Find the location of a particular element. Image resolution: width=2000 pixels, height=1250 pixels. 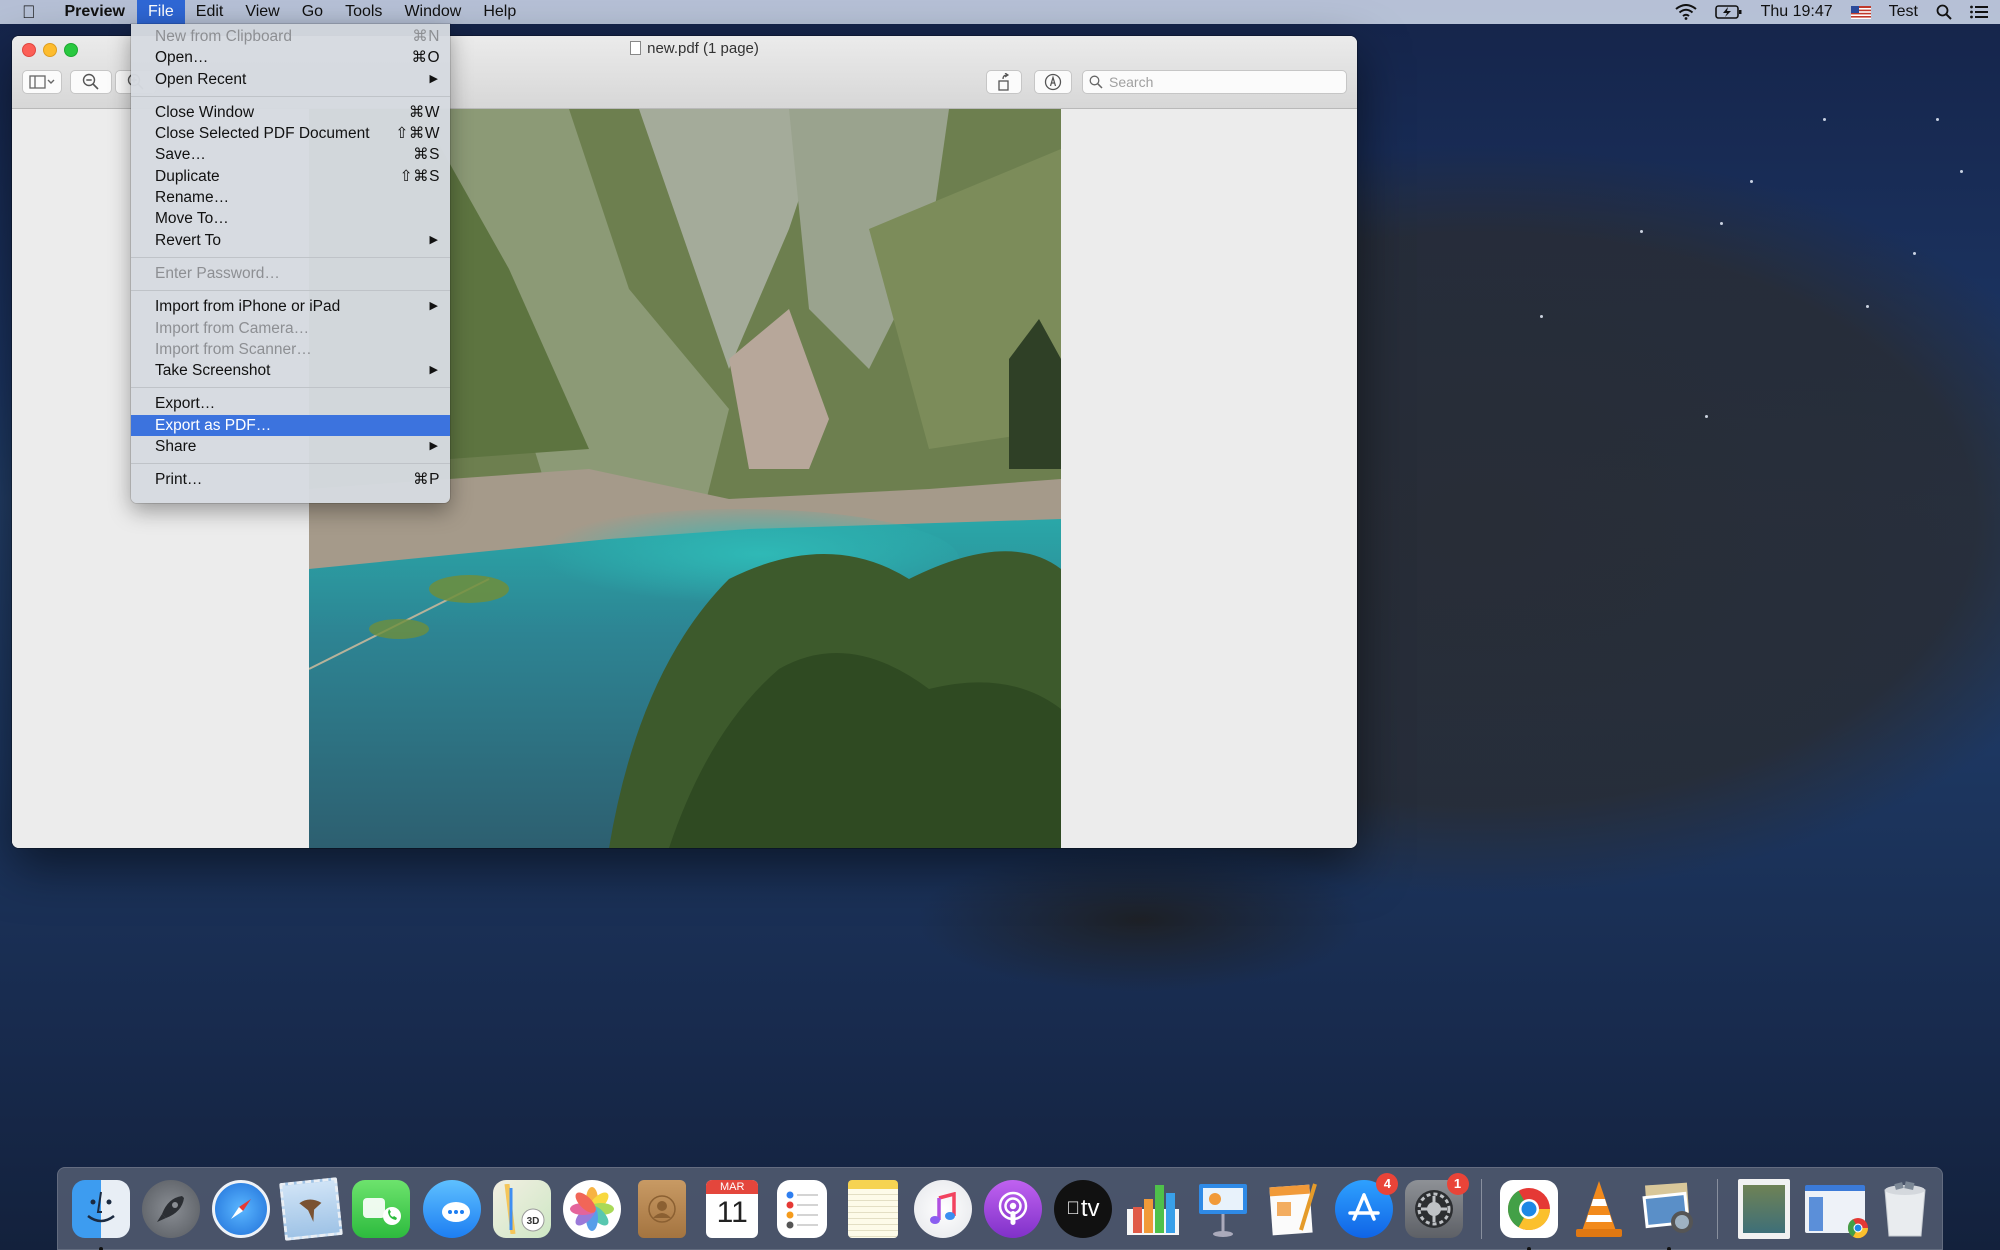

menu-item-share: Share ▶ is located at coordinates (290, 446).